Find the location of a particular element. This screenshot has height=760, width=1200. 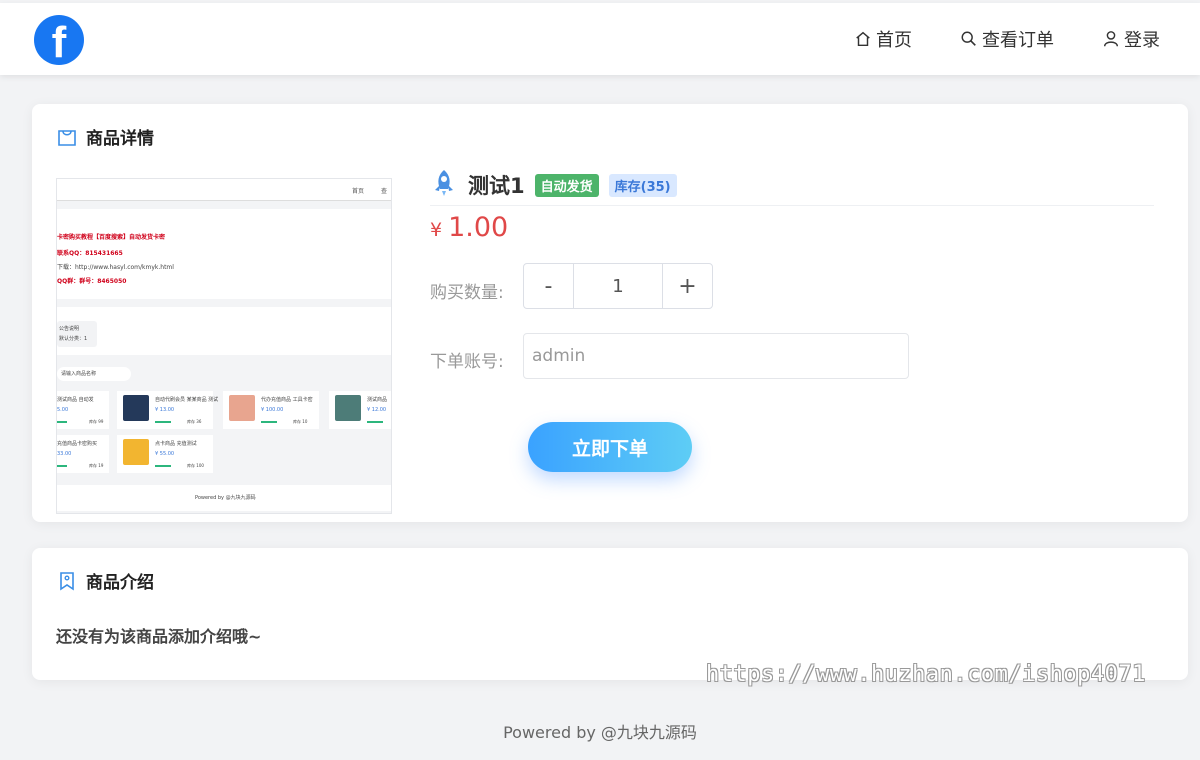

preview-nav-home: 首页 is located at coordinates (358, 191).